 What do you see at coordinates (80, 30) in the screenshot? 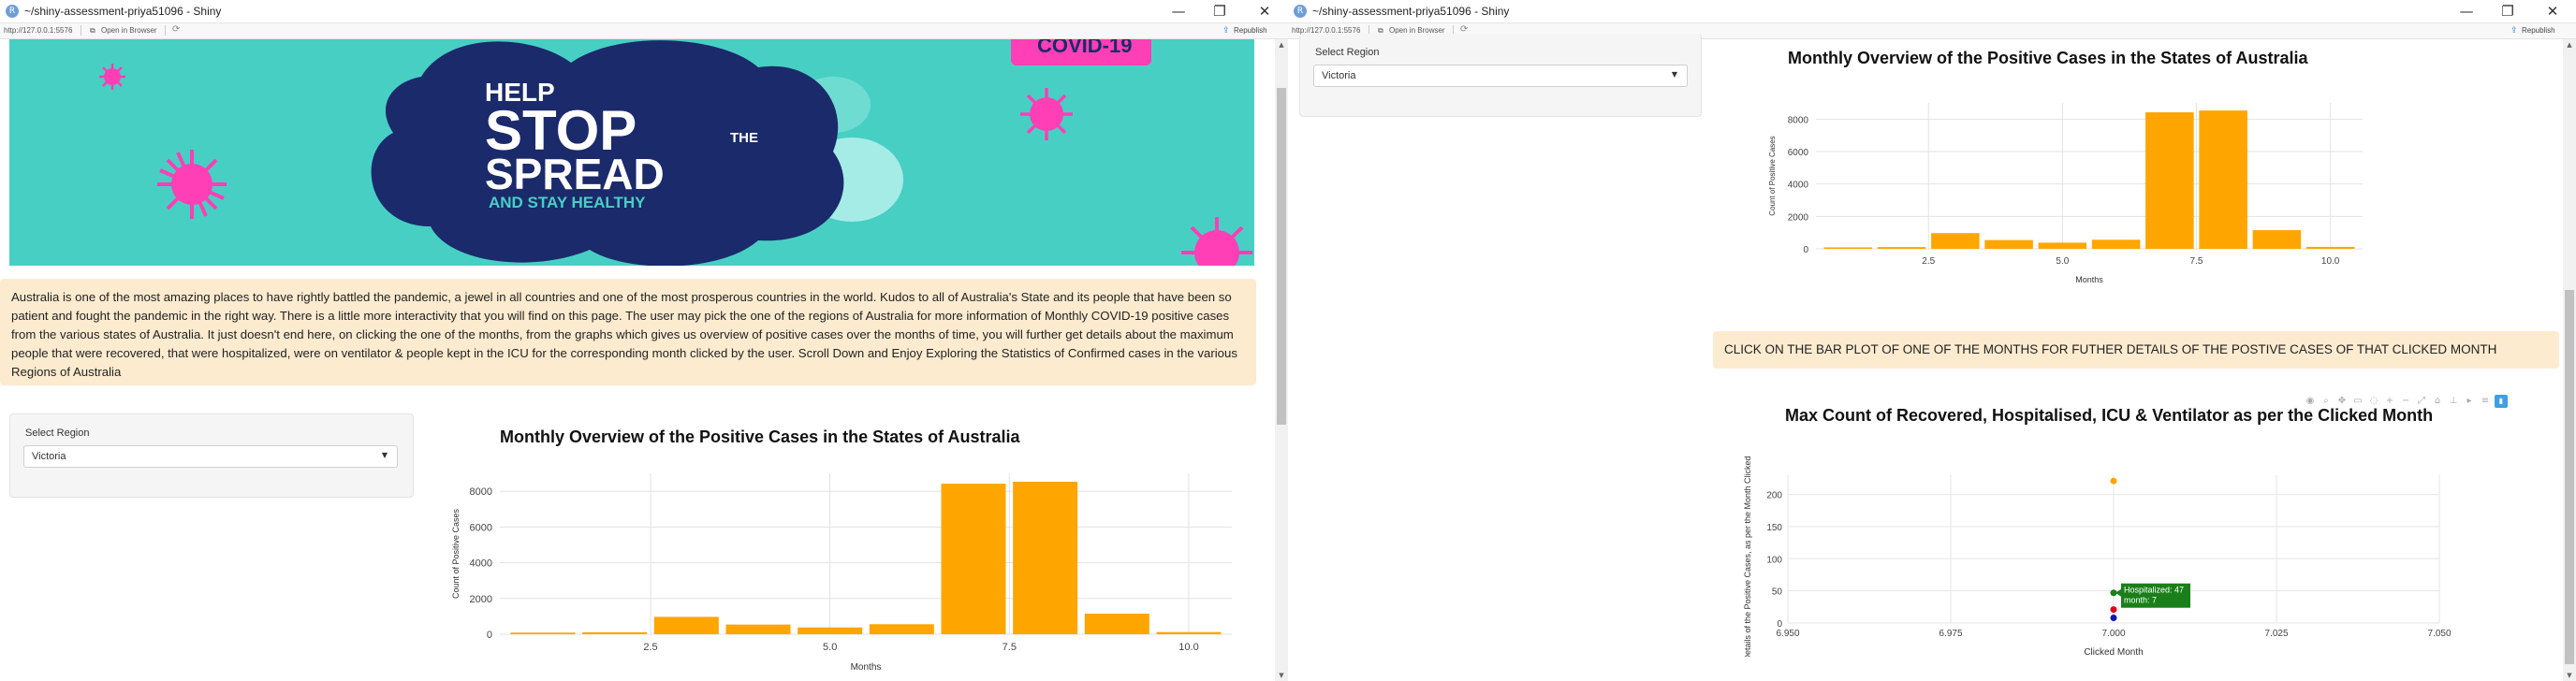
I see `divider` at bounding box center [80, 30].